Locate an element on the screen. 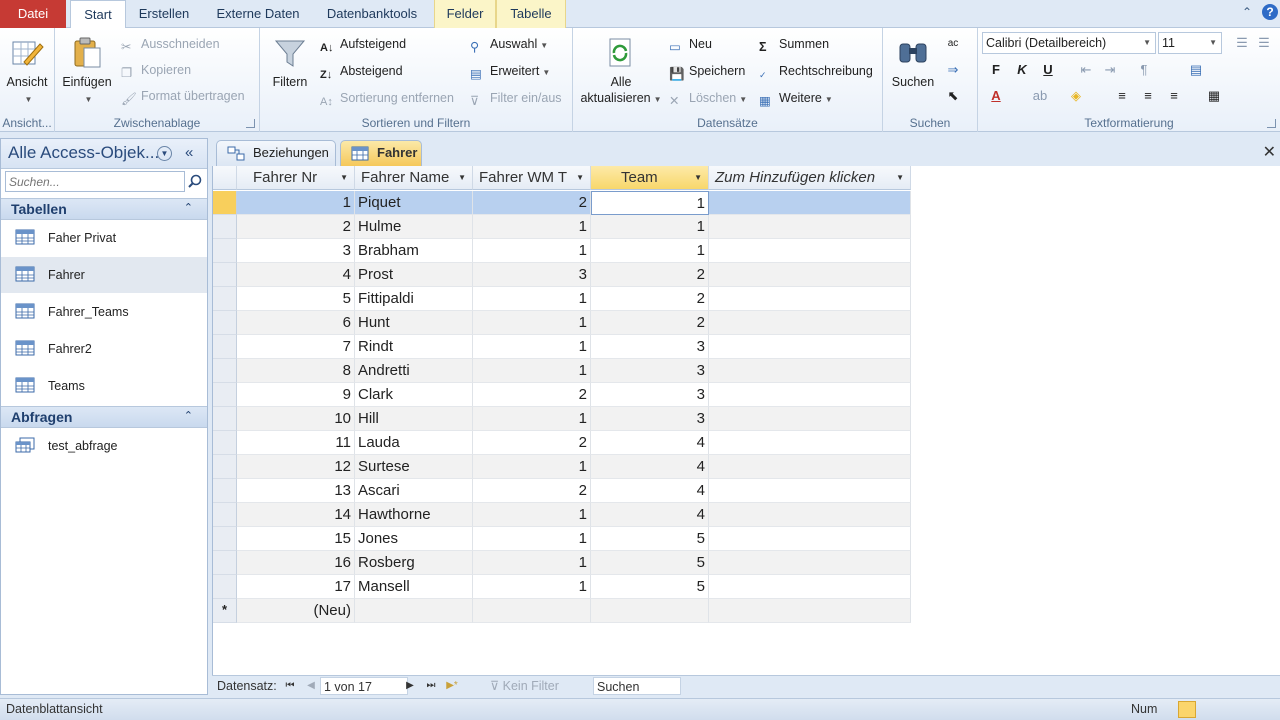 Image resolution: width=1280 pixels, height=720 pixels. underline-button: U is located at coordinates (1048, 70).